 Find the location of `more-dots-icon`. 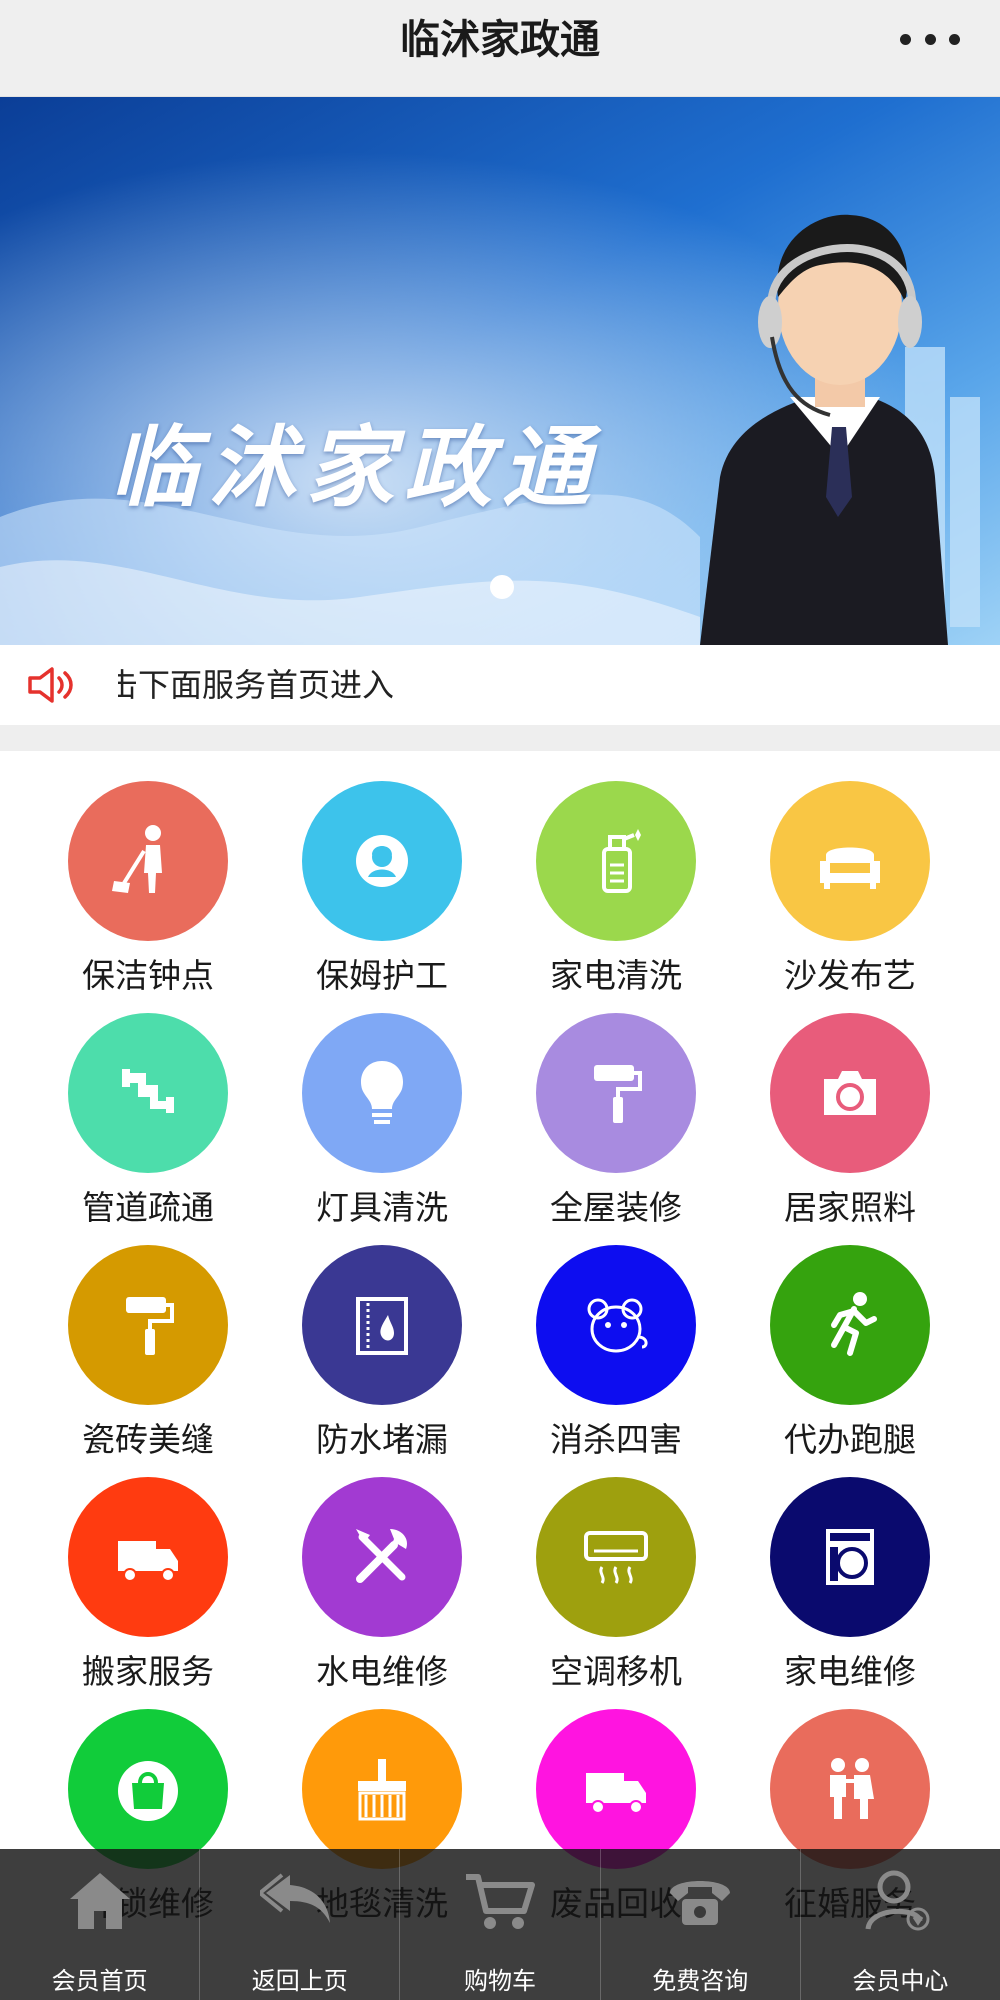

more-dots-icon is located at coordinates (930, 39).